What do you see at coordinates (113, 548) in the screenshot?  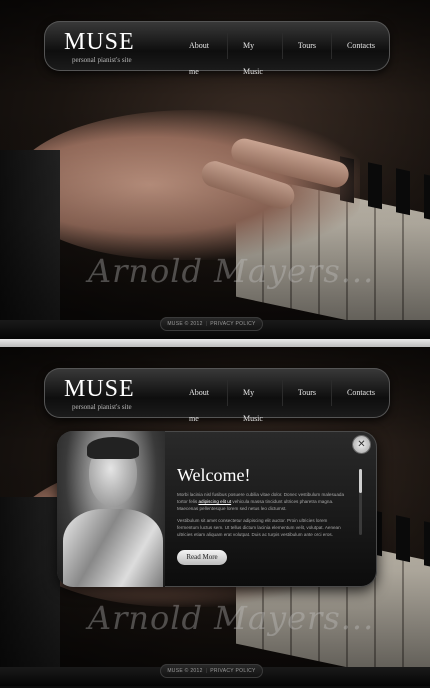 I see `portrait-shirt` at bounding box center [113, 548].